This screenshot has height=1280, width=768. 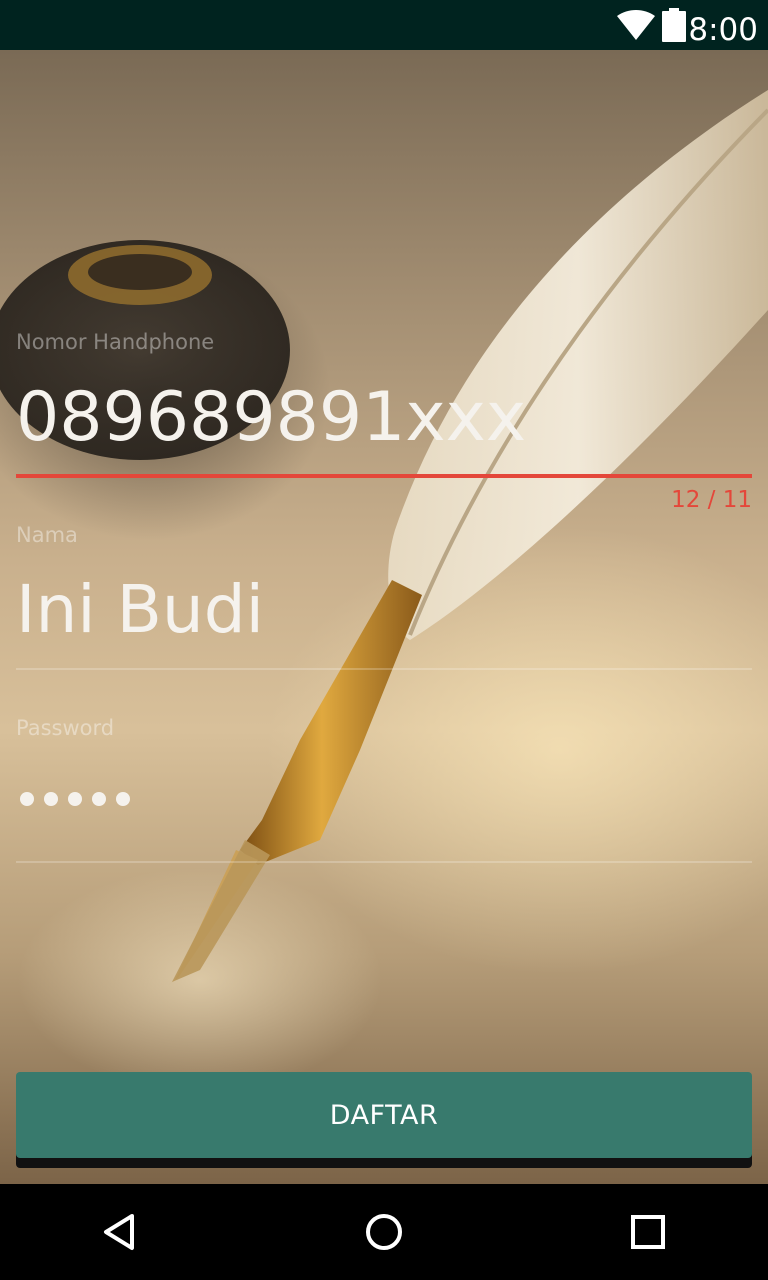 What do you see at coordinates (636, 25) in the screenshot?
I see `wifi-icon` at bounding box center [636, 25].